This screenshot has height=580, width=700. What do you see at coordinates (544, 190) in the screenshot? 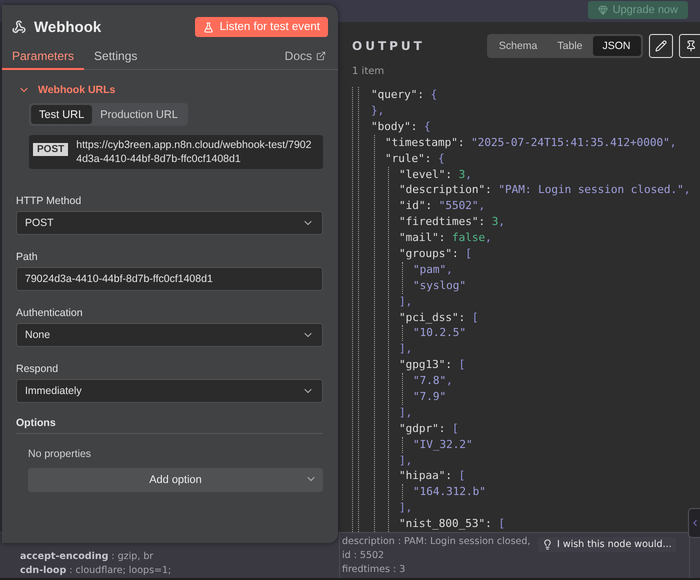
I see `json-line: "description": "PAM: Login session closed.",` at bounding box center [544, 190].